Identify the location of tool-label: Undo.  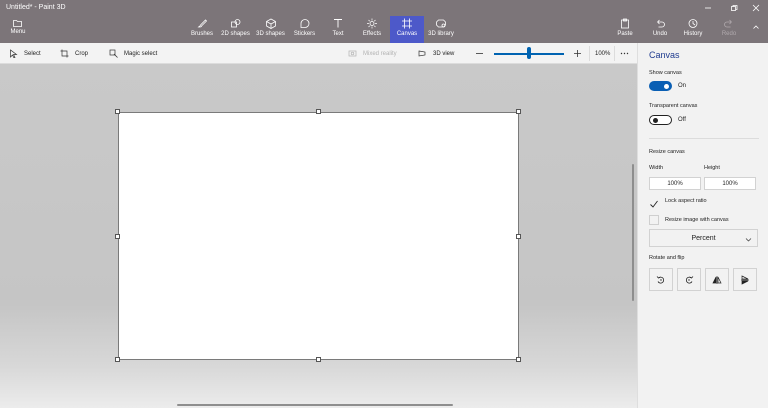
(660, 34).